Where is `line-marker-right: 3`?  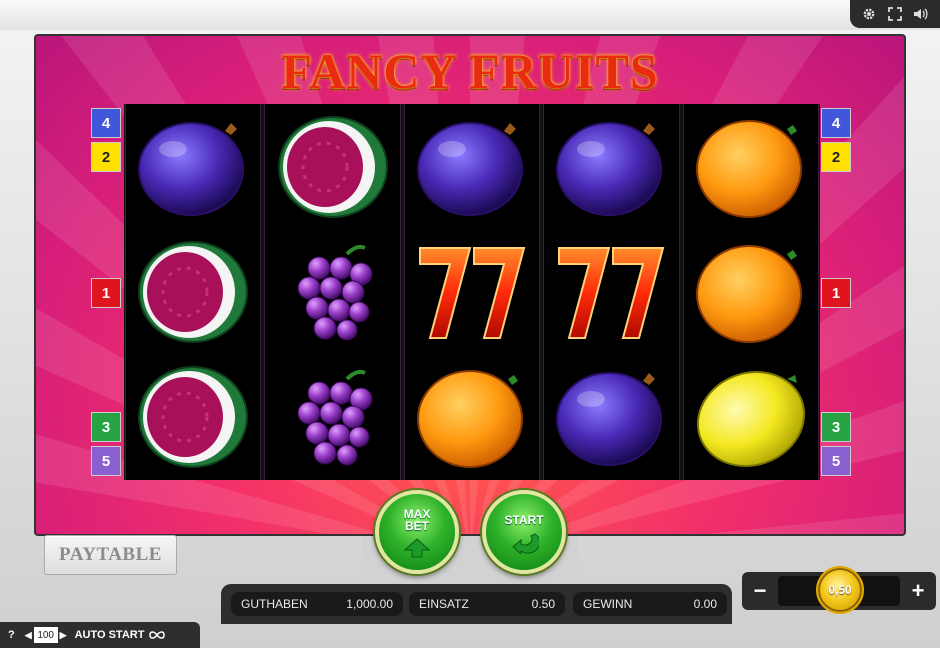
line-marker-right: 3 is located at coordinates (836, 427).